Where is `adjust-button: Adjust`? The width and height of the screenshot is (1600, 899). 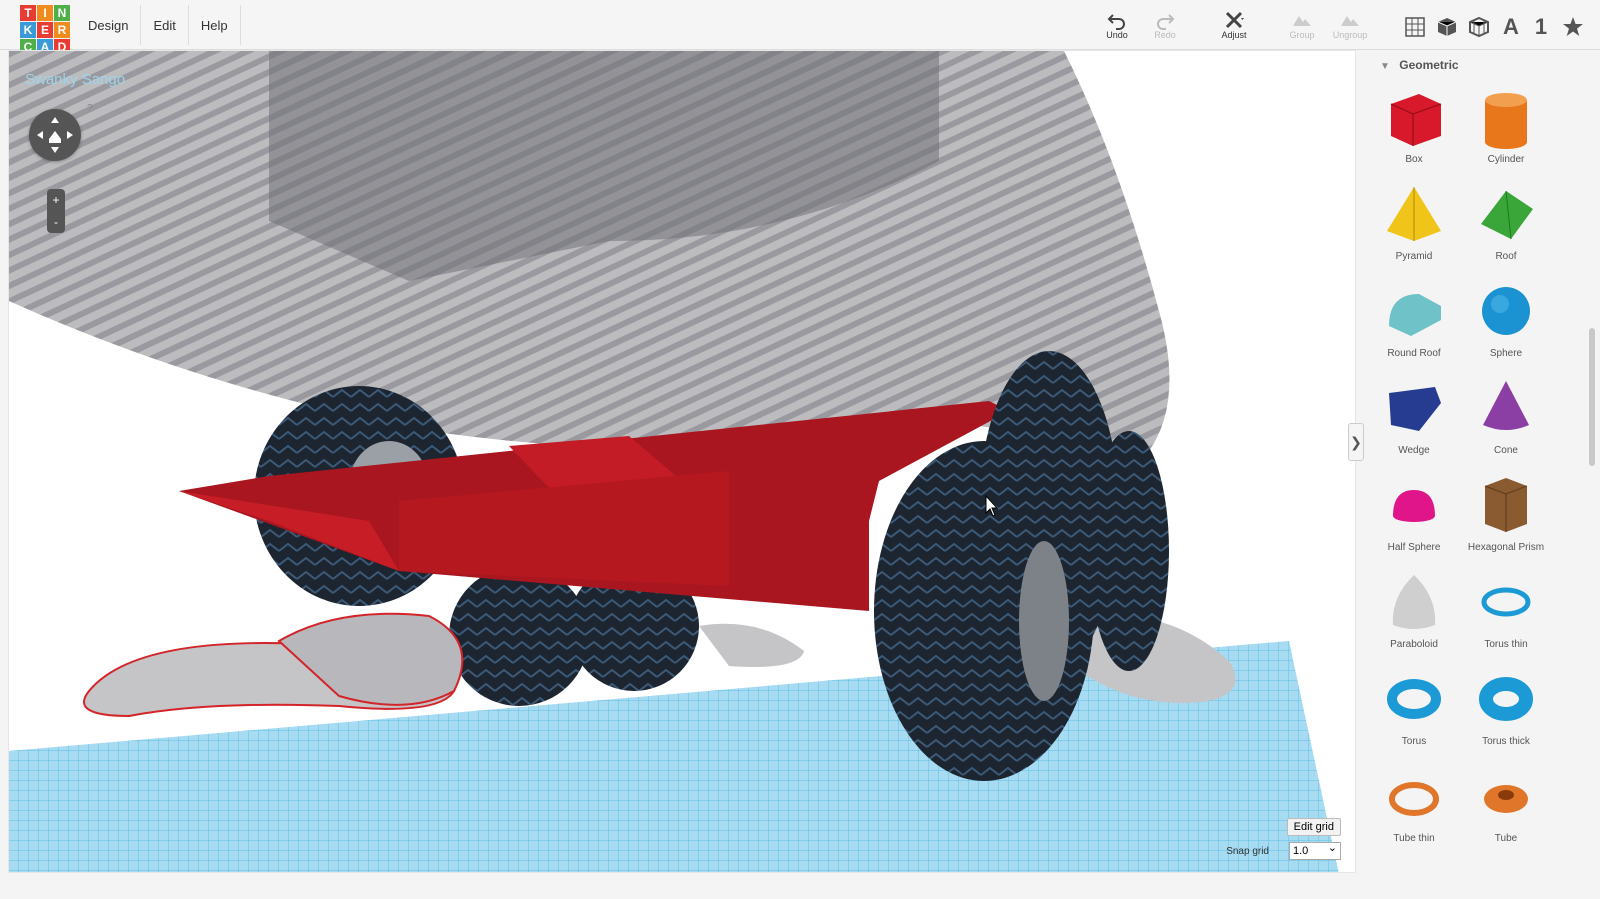
adjust-button: Adjust is located at coordinates (1234, 28).